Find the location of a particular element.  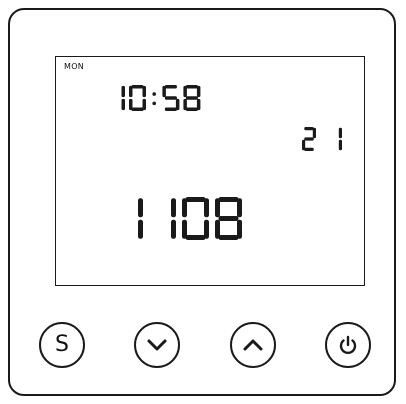

power-button is located at coordinates (348, 345).